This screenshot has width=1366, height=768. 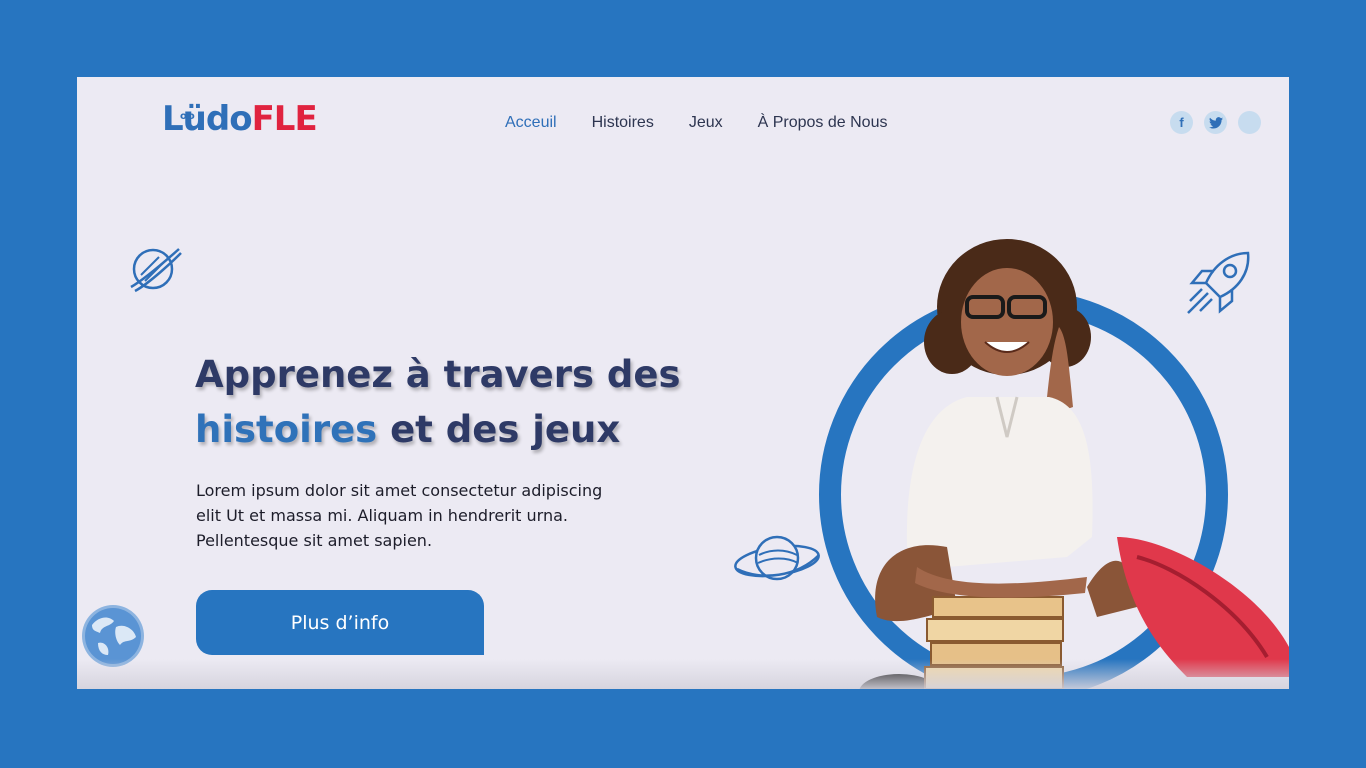 What do you see at coordinates (156, 270) in the screenshot?
I see `planet-icon` at bounding box center [156, 270].